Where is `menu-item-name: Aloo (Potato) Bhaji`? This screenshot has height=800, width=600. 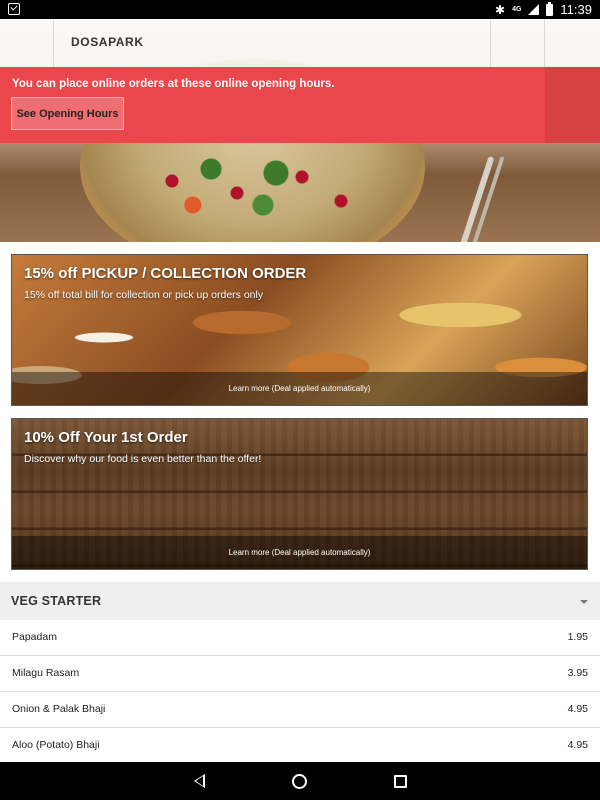 menu-item-name: Aloo (Potato) Bhaji is located at coordinates (56, 745).